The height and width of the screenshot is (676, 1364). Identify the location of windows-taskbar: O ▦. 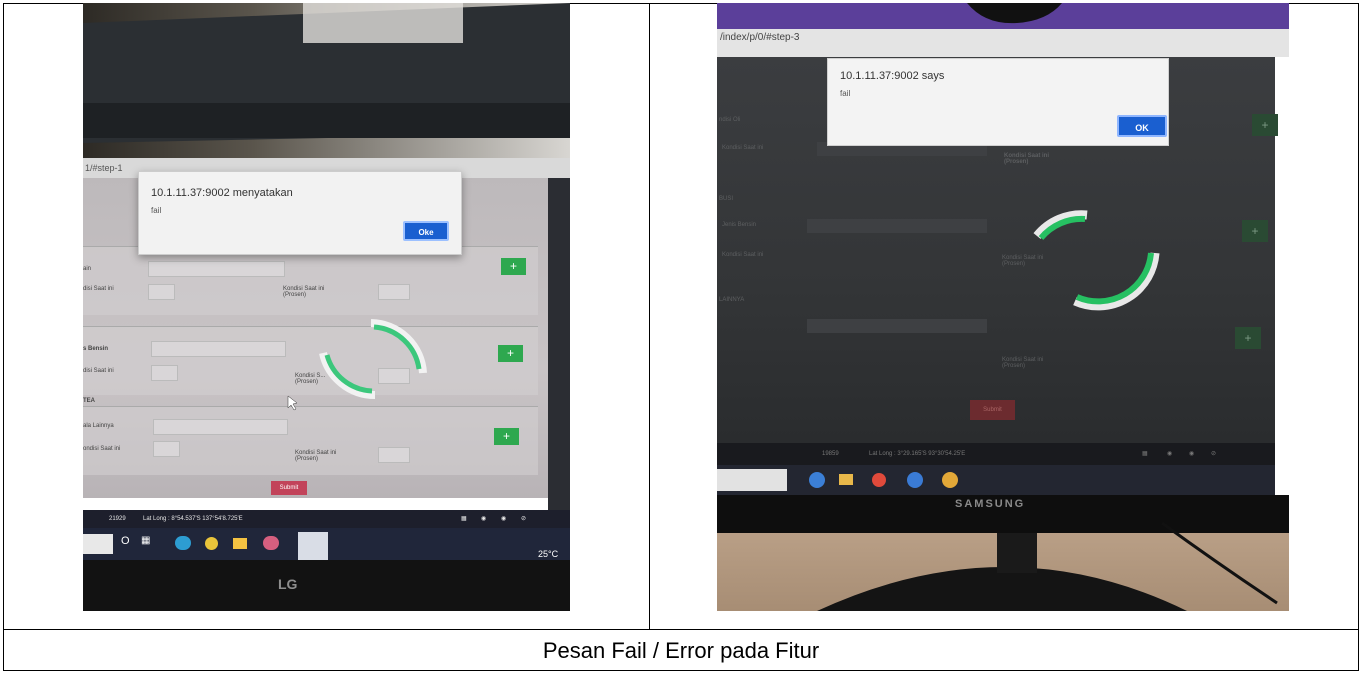
(326, 544).